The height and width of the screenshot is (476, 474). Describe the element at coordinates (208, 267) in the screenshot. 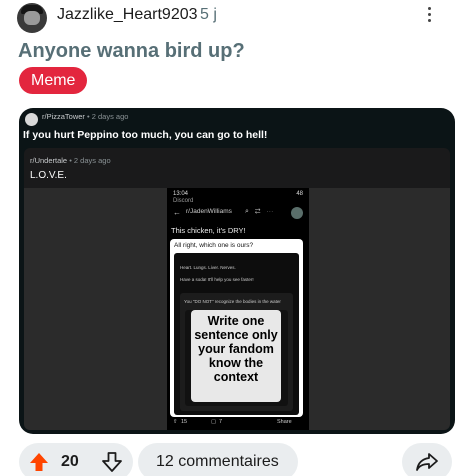

I see `card-line-1: Heart. Lungs. Liver. Nerves.` at that location.